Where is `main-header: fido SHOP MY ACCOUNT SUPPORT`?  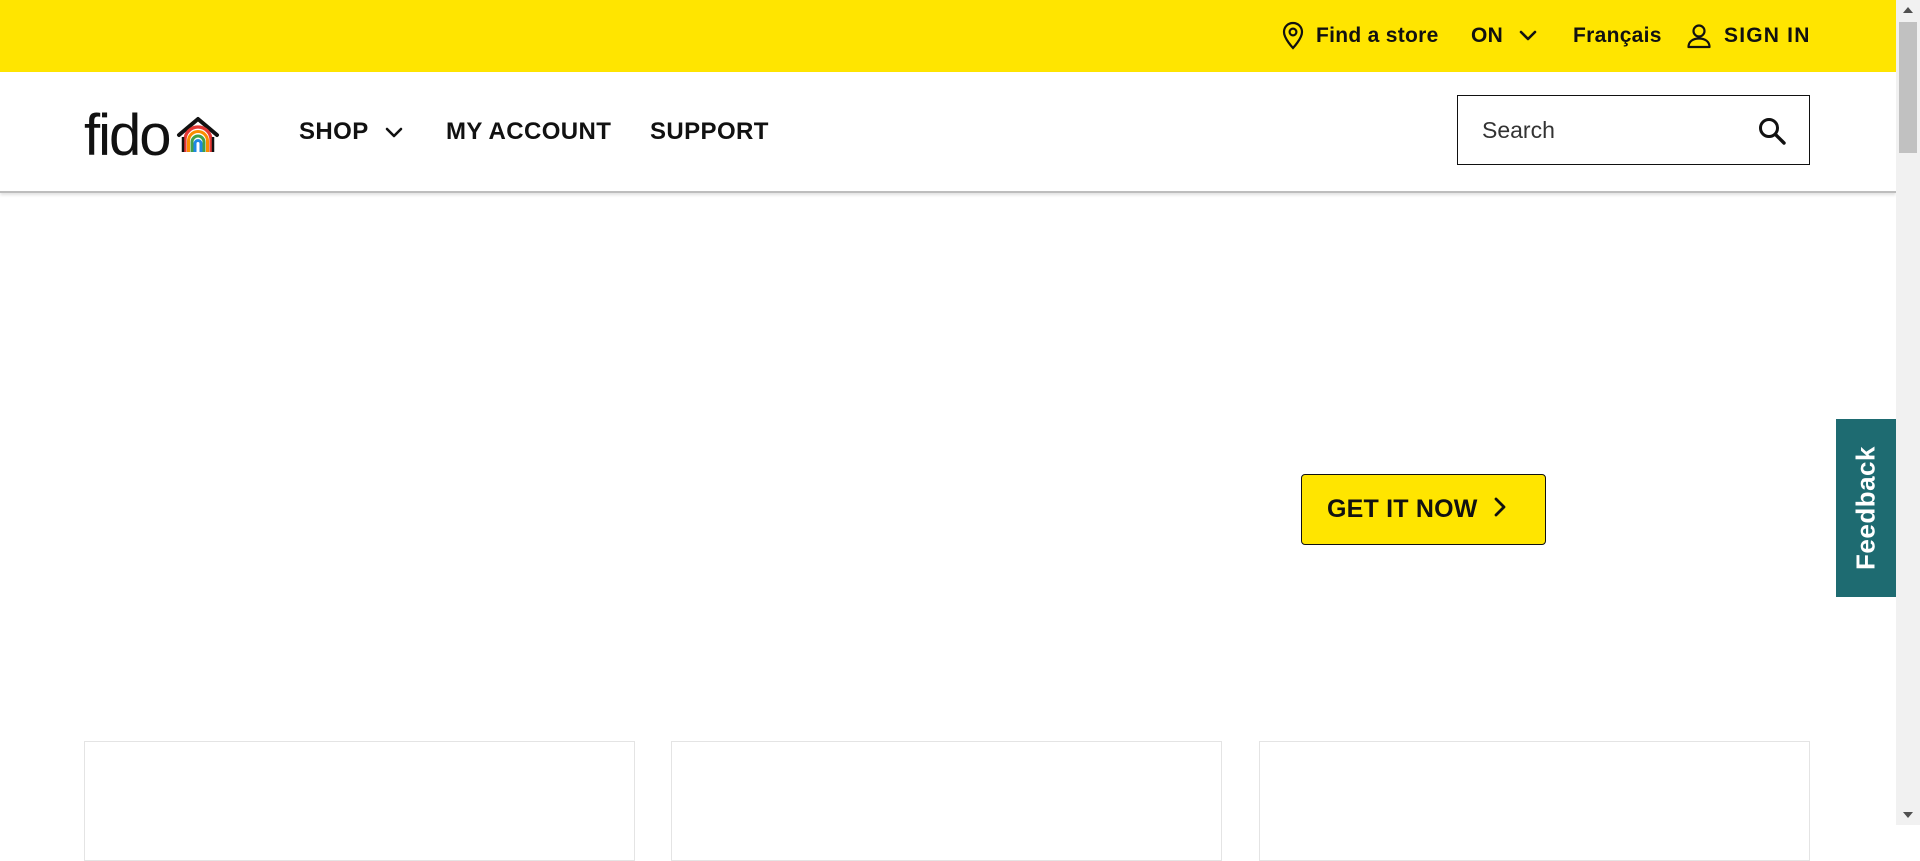
main-header: fido SHOP MY ACCOUNT SUPPORT is located at coordinates (948, 132).